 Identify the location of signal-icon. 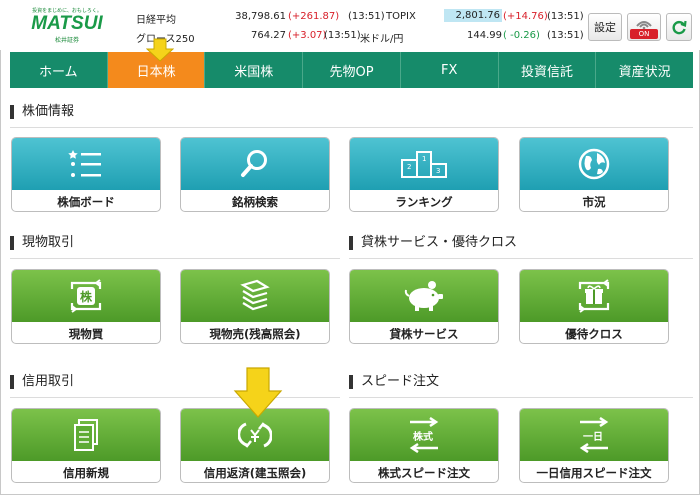
(644, 25).